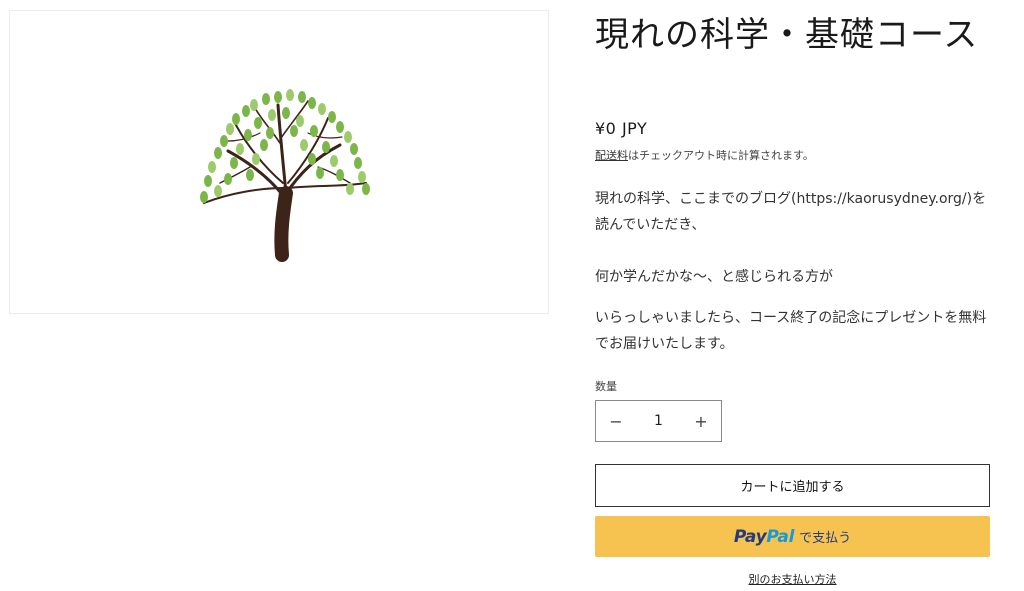  I want to click on quantity-increase-button: +, so click(701, 421).